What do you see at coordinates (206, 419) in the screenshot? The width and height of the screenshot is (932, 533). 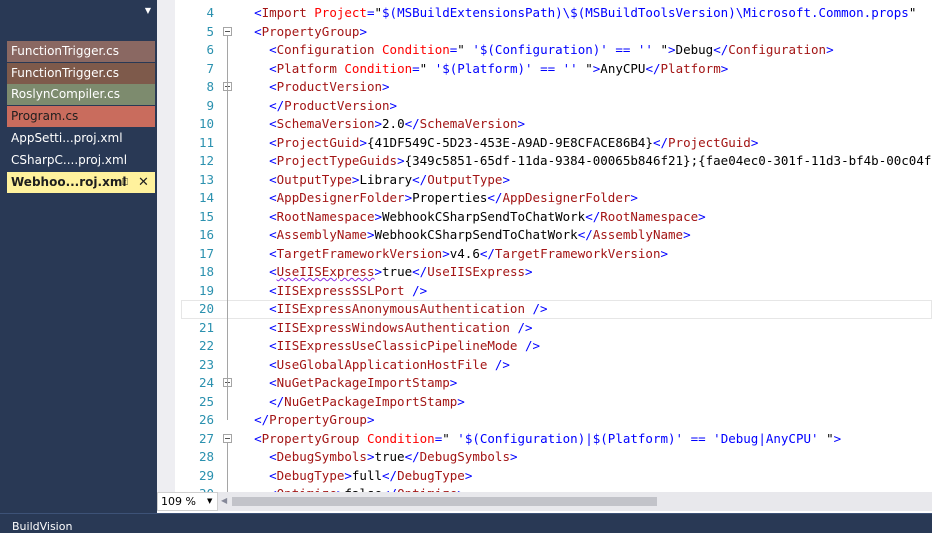 I see `line-number: 26` at bounding box center [206, 419].